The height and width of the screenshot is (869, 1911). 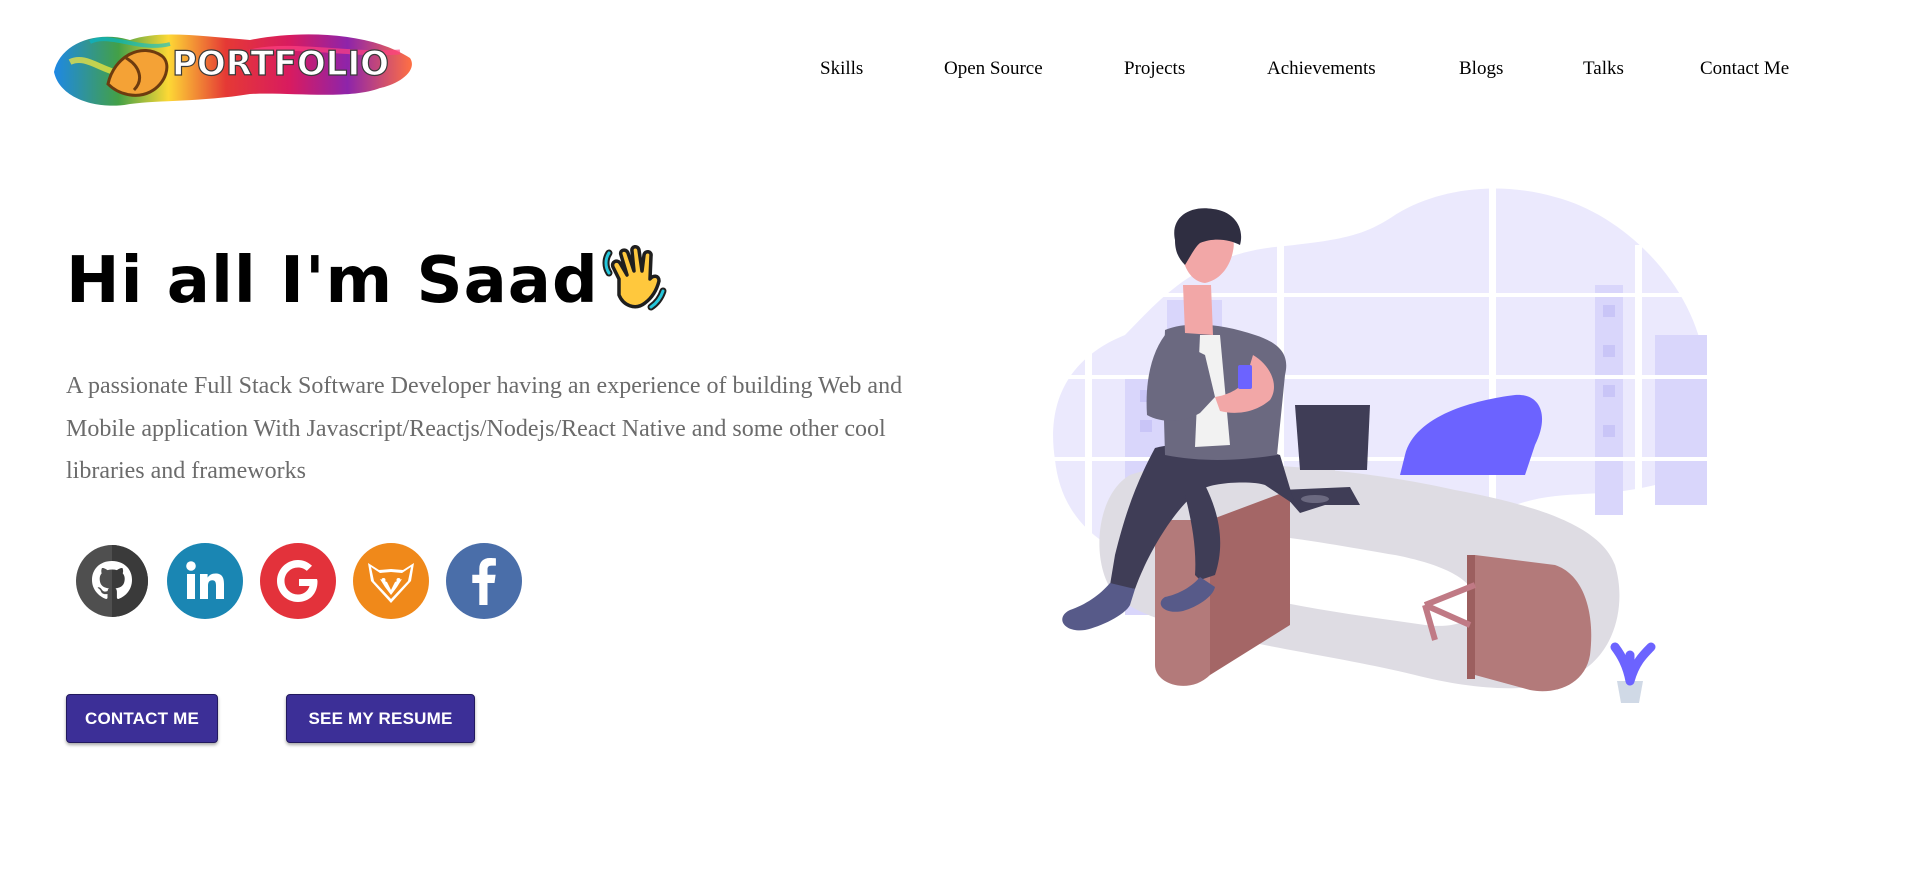 I want to click on waving-hand-icon, so click(x=634, y=278).